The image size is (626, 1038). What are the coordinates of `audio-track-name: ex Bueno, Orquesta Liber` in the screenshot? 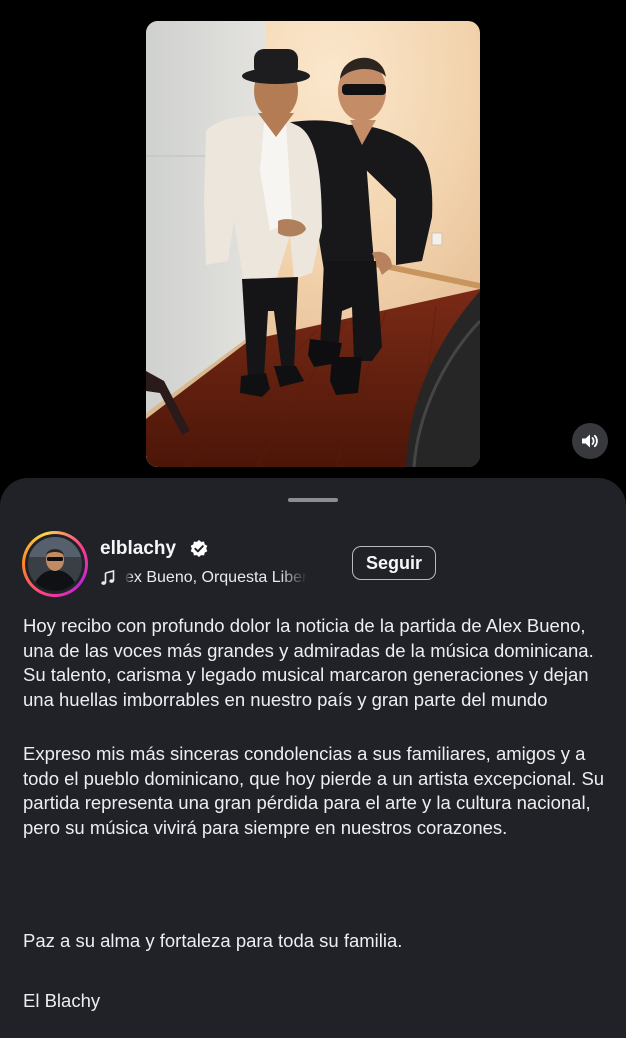 It's located at (216, 577).